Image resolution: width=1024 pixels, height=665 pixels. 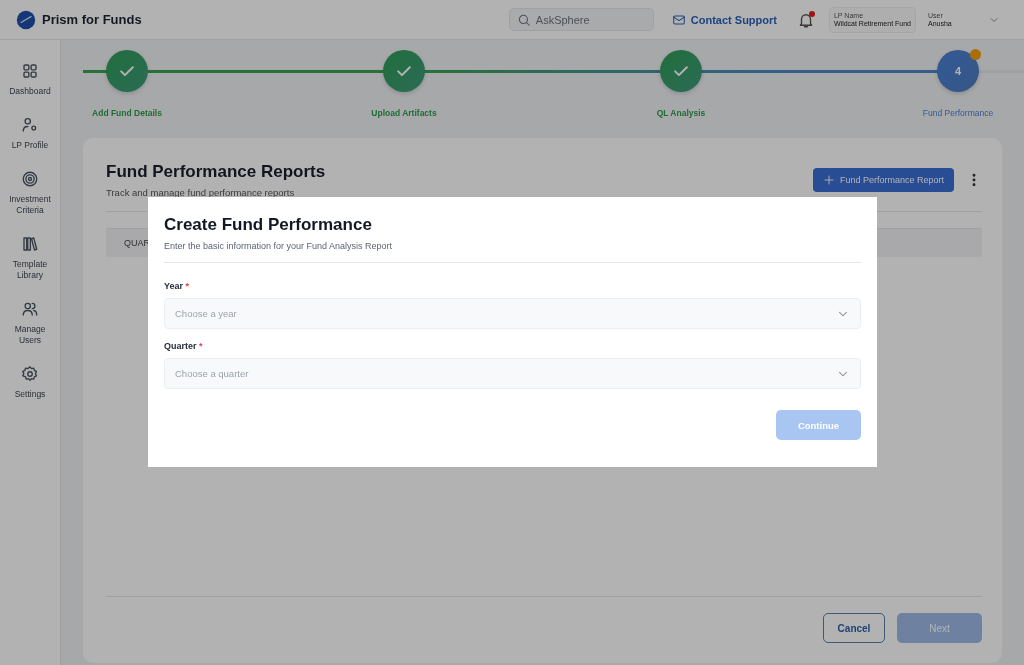 What do you see at coordinates (854, 628) in the screenshot?
I see `cancel-button: Cancel` at bounding box center [854, 628].